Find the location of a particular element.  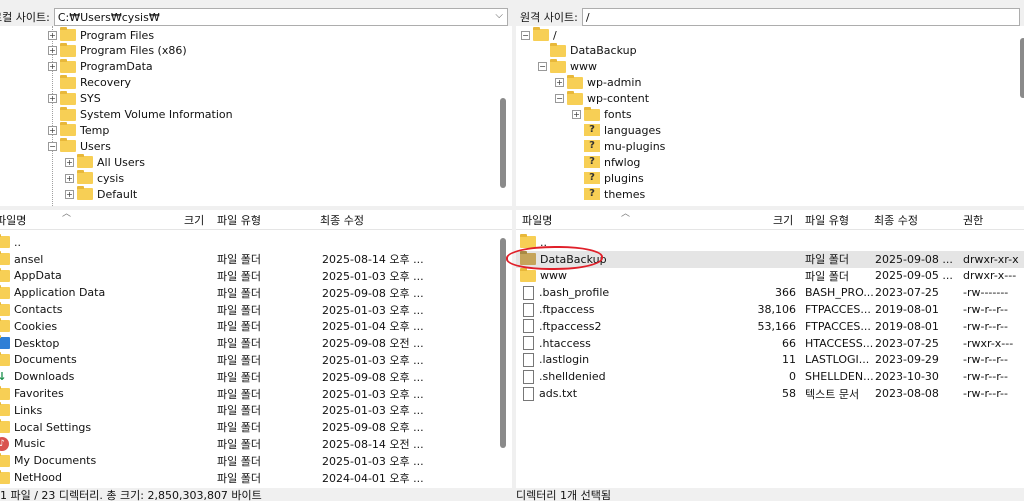

tree-item: + All Users is located at coordinates (105, 162).